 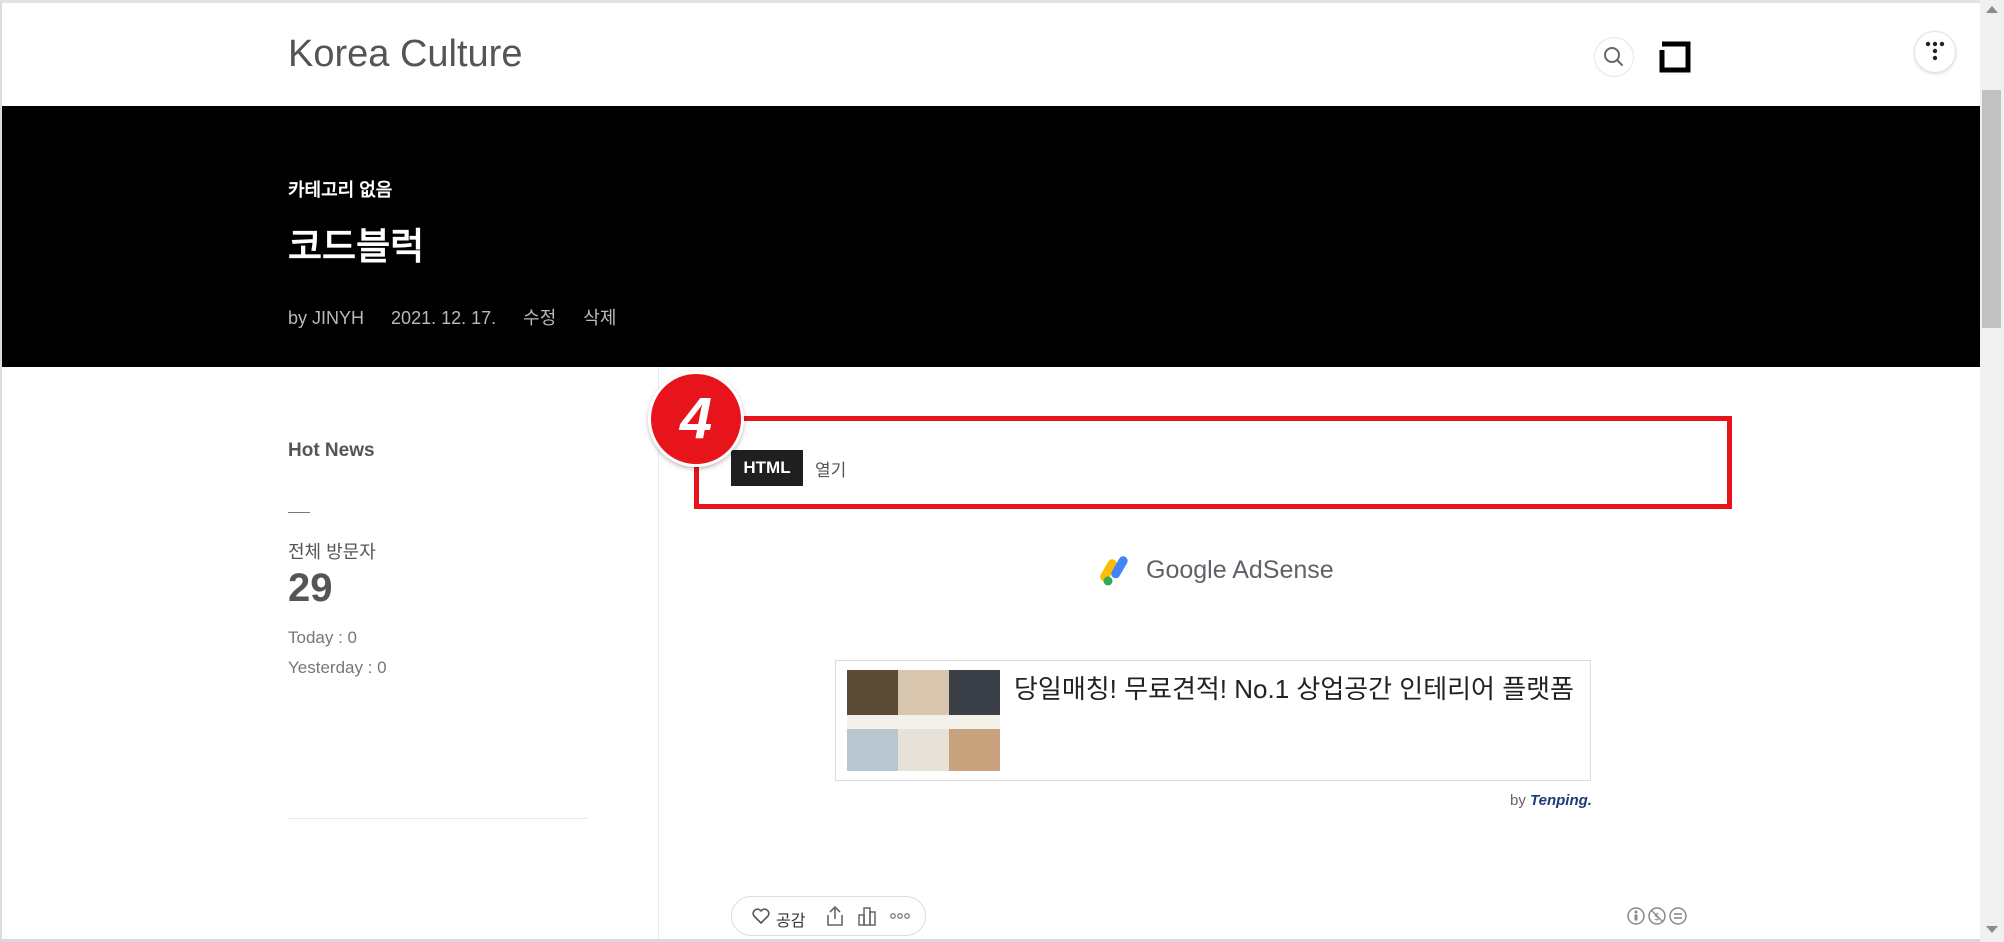 What do you see at coordinates (790, 919) in the screenshot?
I see `like-label: 공감` at bounding box center [790, 919].